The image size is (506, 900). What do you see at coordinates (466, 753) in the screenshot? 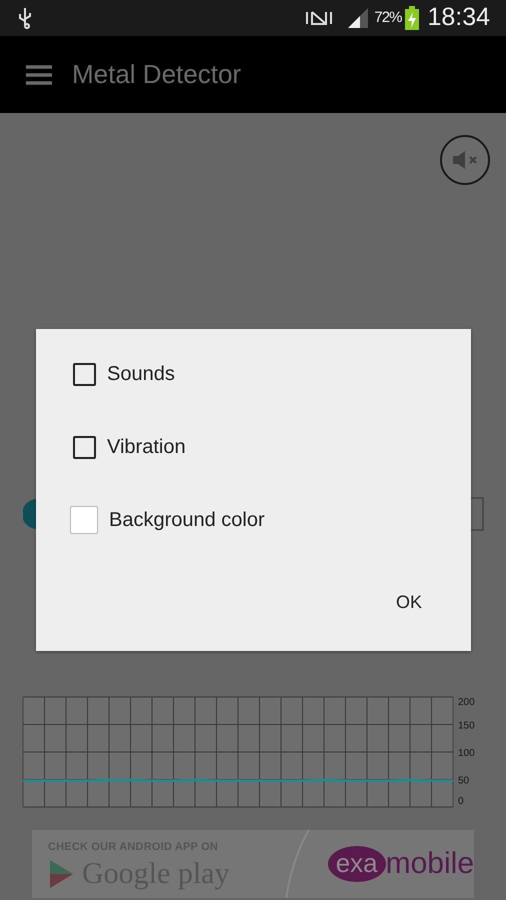
I see `y-tick-label: 100` at bounding box center [466, 753].